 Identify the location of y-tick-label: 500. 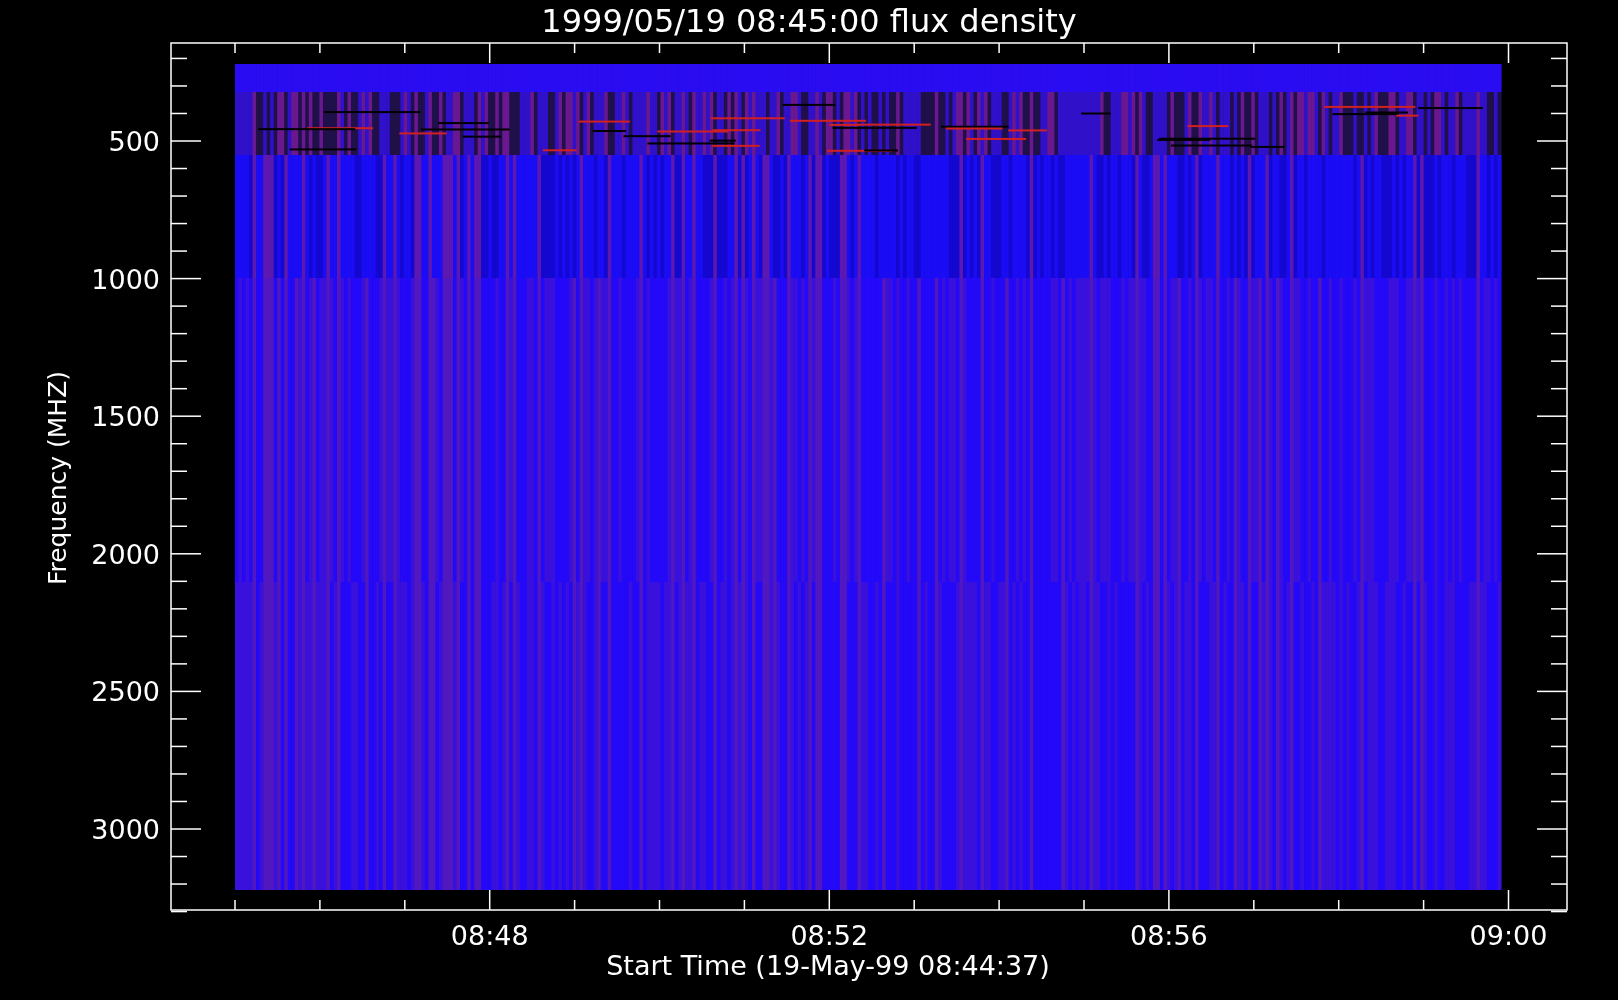
(134, 141).